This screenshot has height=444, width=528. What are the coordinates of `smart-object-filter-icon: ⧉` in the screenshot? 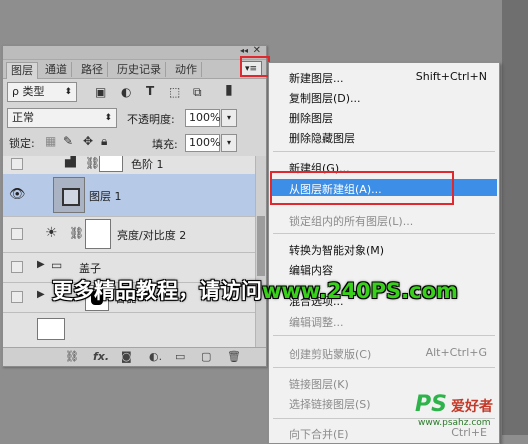 It's located at (197, 92).